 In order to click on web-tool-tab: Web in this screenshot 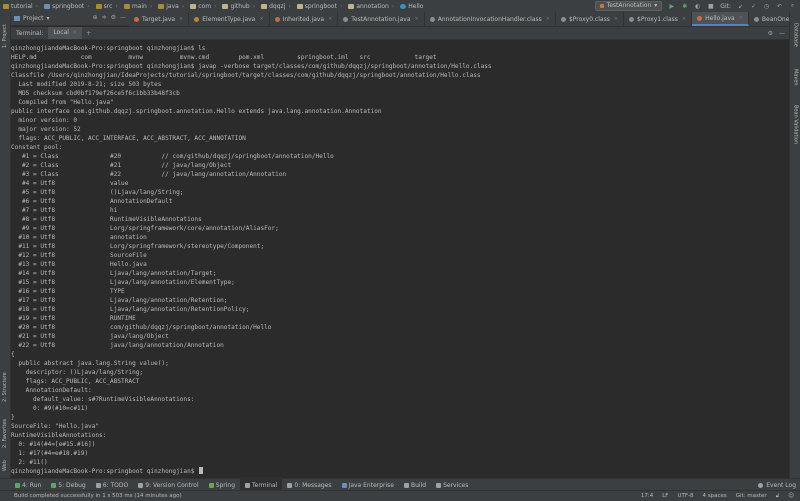, I will do `click(5, 466)`.